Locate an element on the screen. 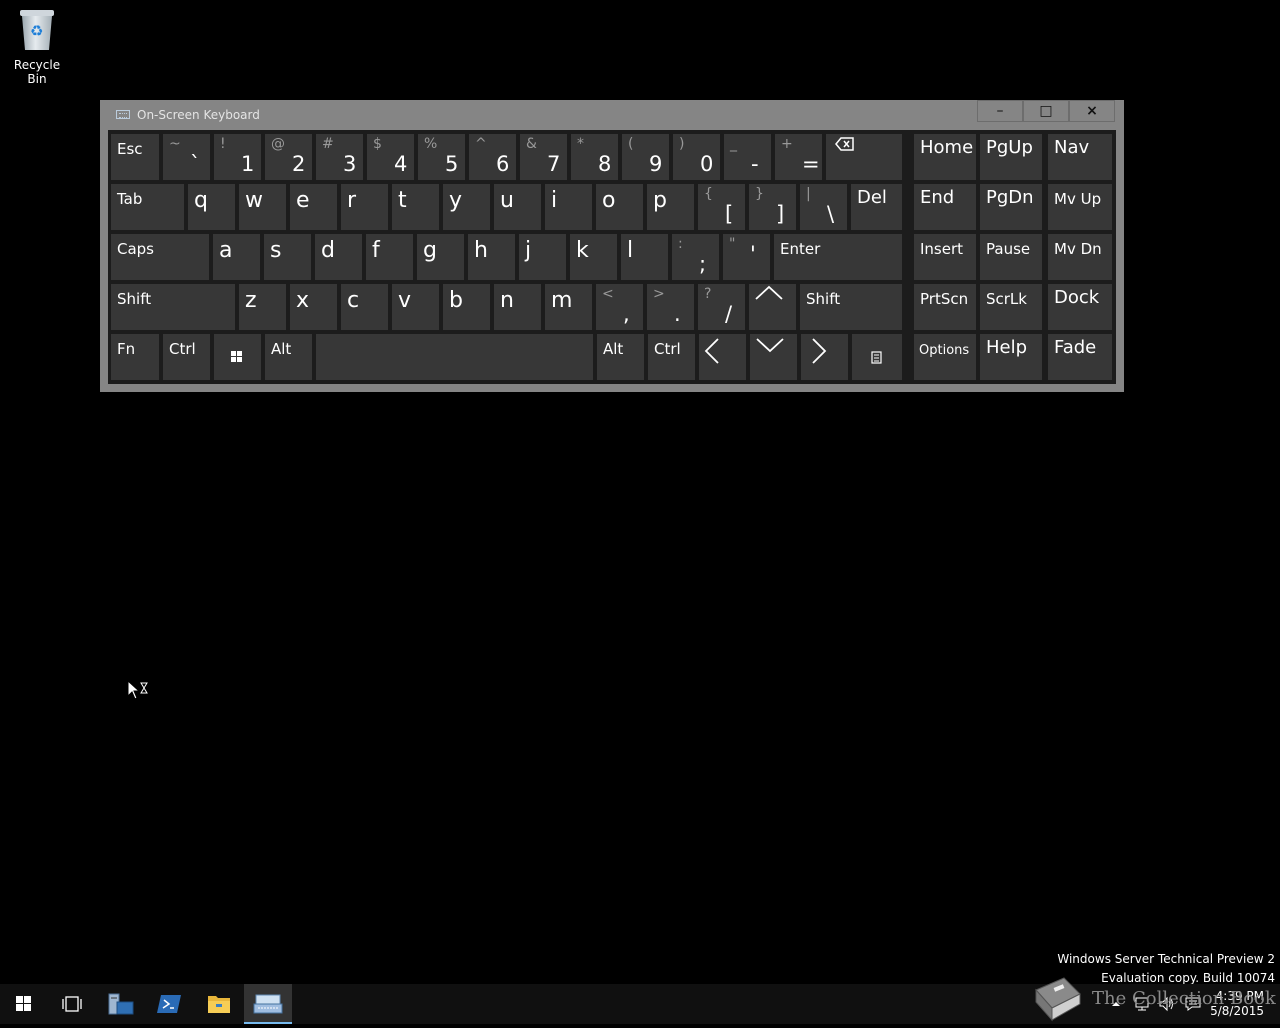  key-8: * 8 is located at coordinates (594, 157).